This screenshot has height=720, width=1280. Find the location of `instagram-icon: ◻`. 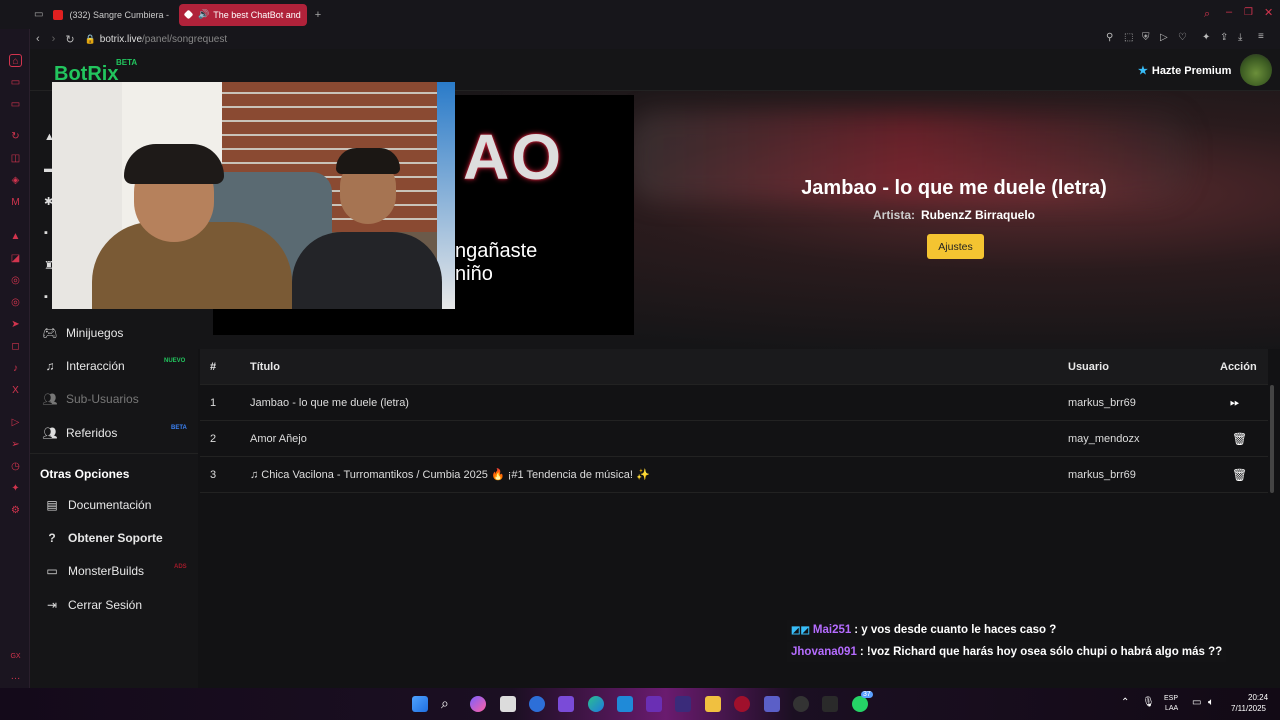

instagram-icon: ◻ is located at coordinates (15, 346).